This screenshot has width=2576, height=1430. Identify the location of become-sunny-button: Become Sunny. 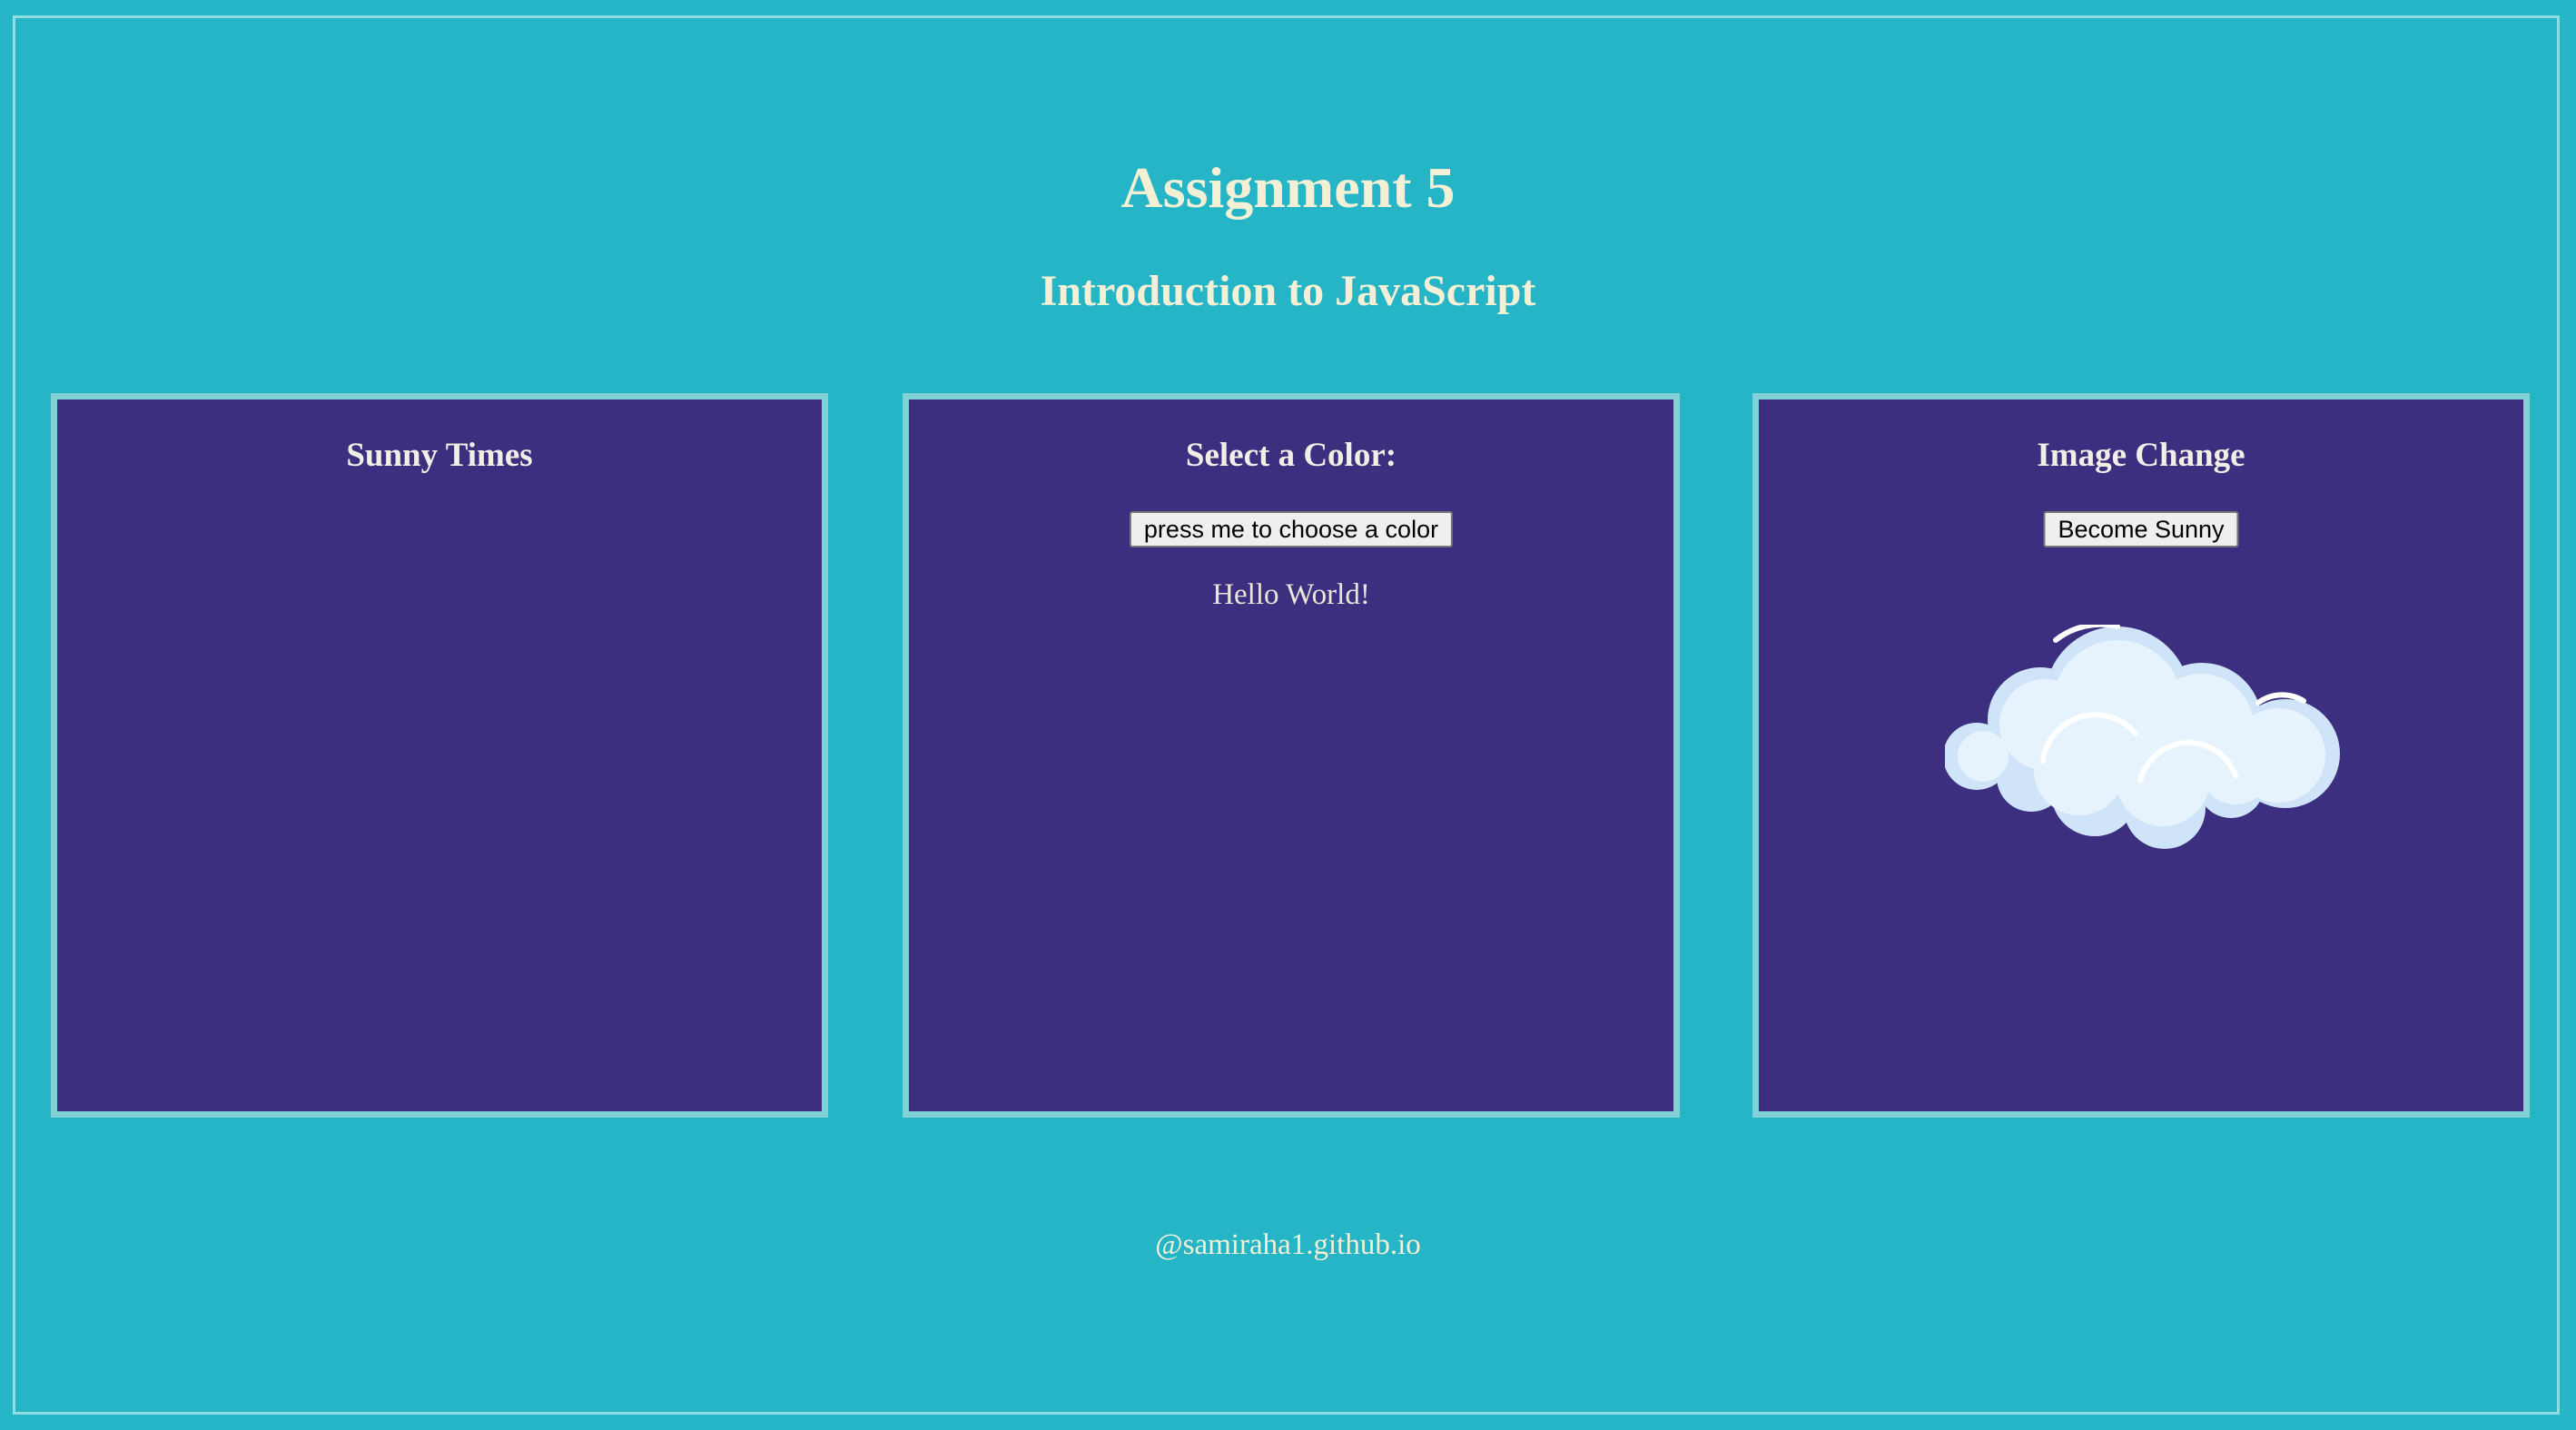
(2141, 529).